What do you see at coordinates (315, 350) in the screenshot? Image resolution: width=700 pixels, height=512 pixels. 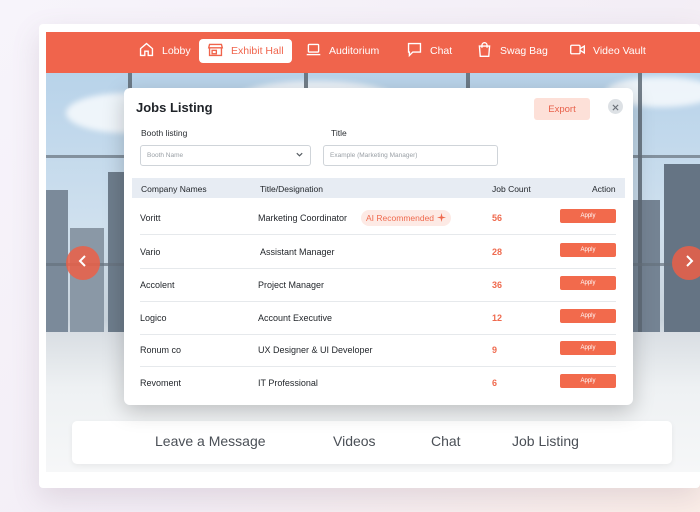 I see `job-title: UX Designer & UI Developer` at bounding box center [315, 350].